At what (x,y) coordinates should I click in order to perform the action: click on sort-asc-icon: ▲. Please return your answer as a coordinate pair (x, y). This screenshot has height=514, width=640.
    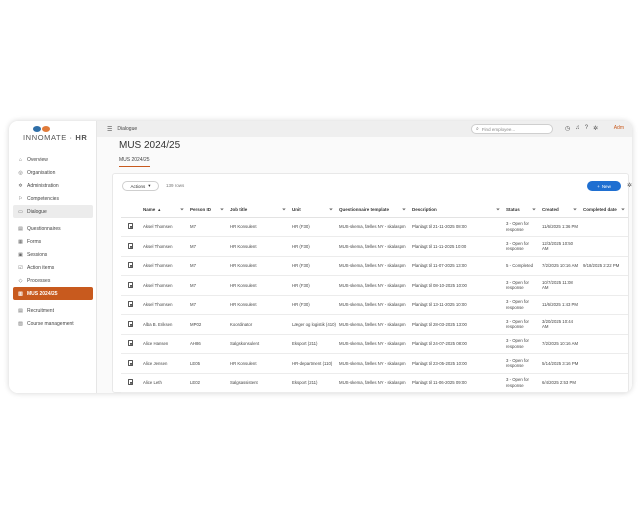
    Looking at the image, I should click on (159, 209).